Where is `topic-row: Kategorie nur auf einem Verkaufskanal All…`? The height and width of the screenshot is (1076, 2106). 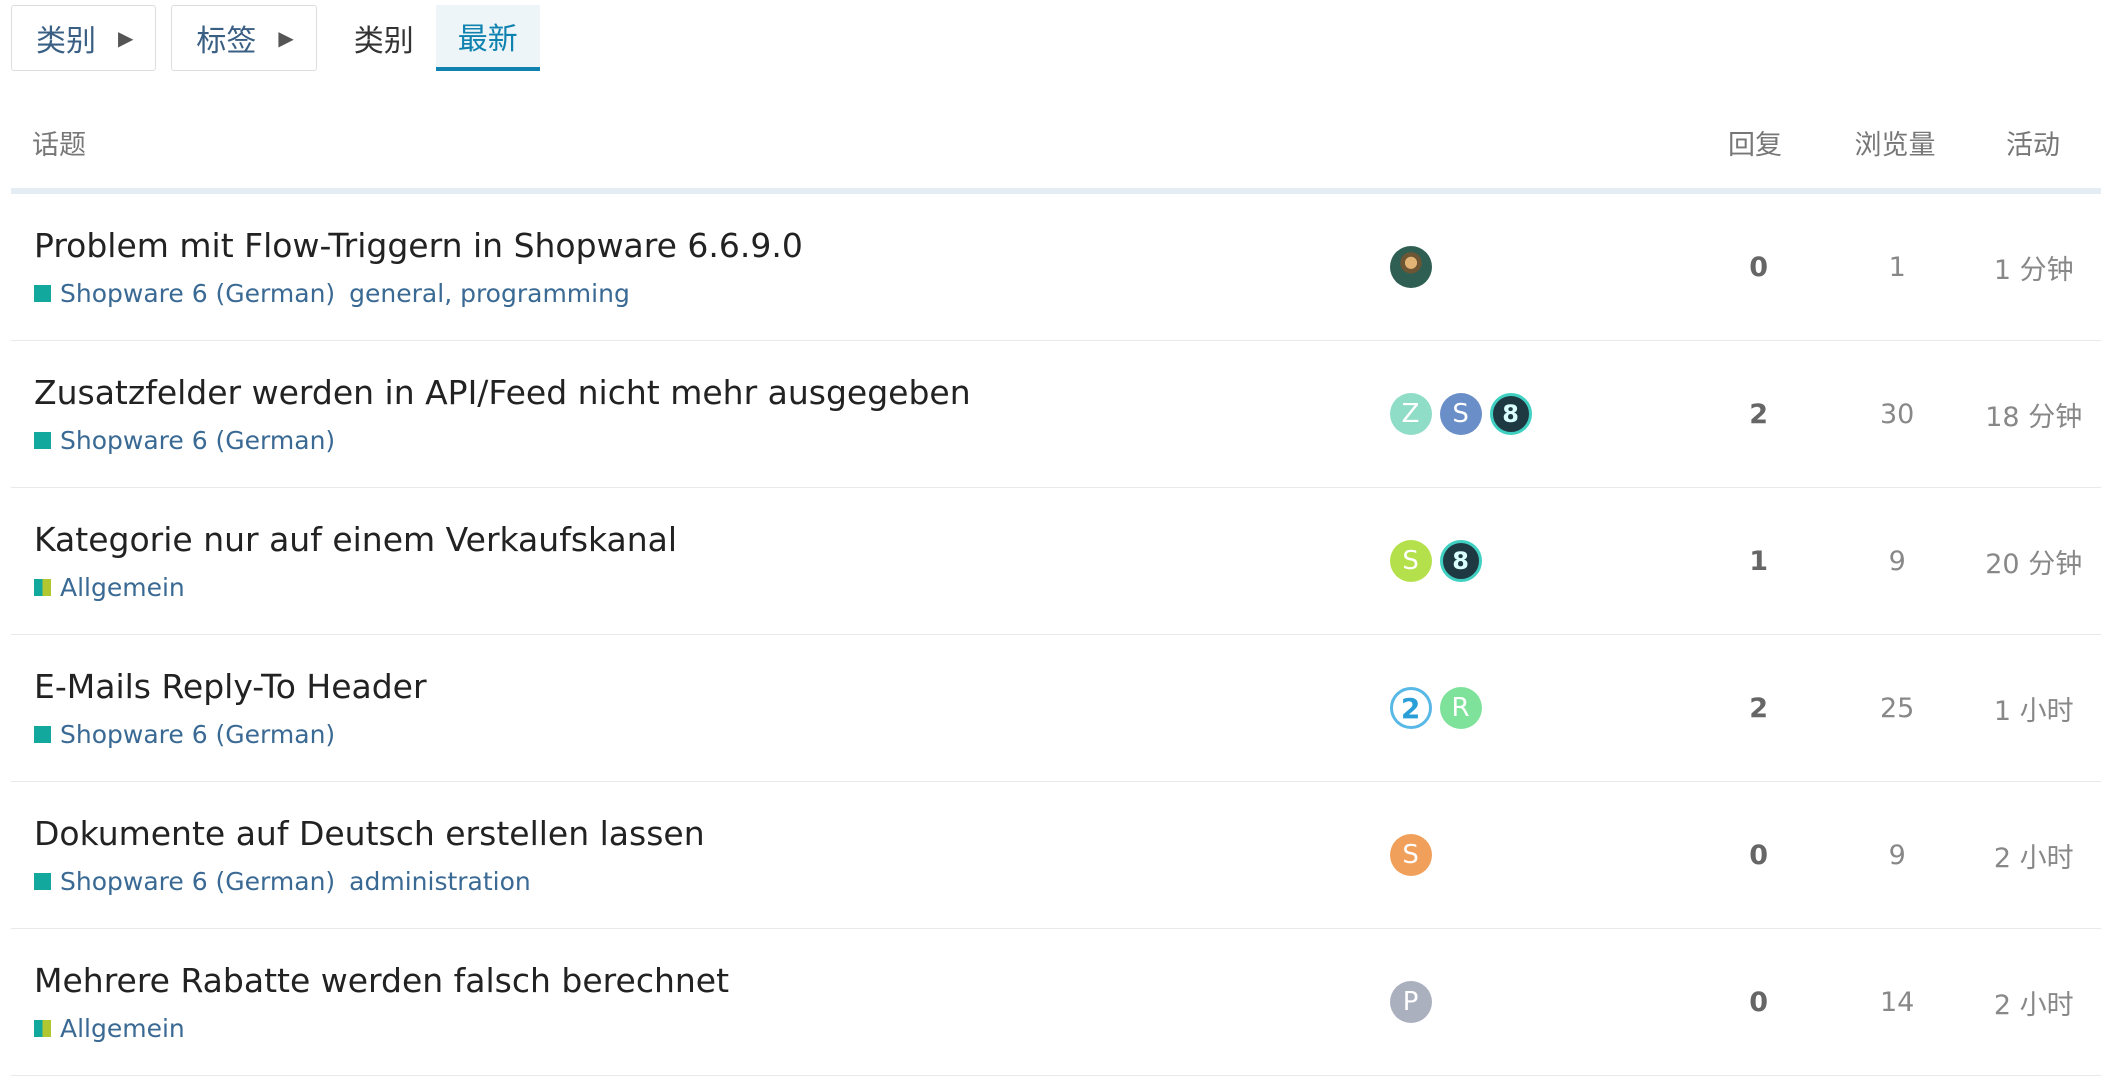
topic-row: Kategorie nur auf einem Verkaufskanal All… is located at coordinates (1056, 561).